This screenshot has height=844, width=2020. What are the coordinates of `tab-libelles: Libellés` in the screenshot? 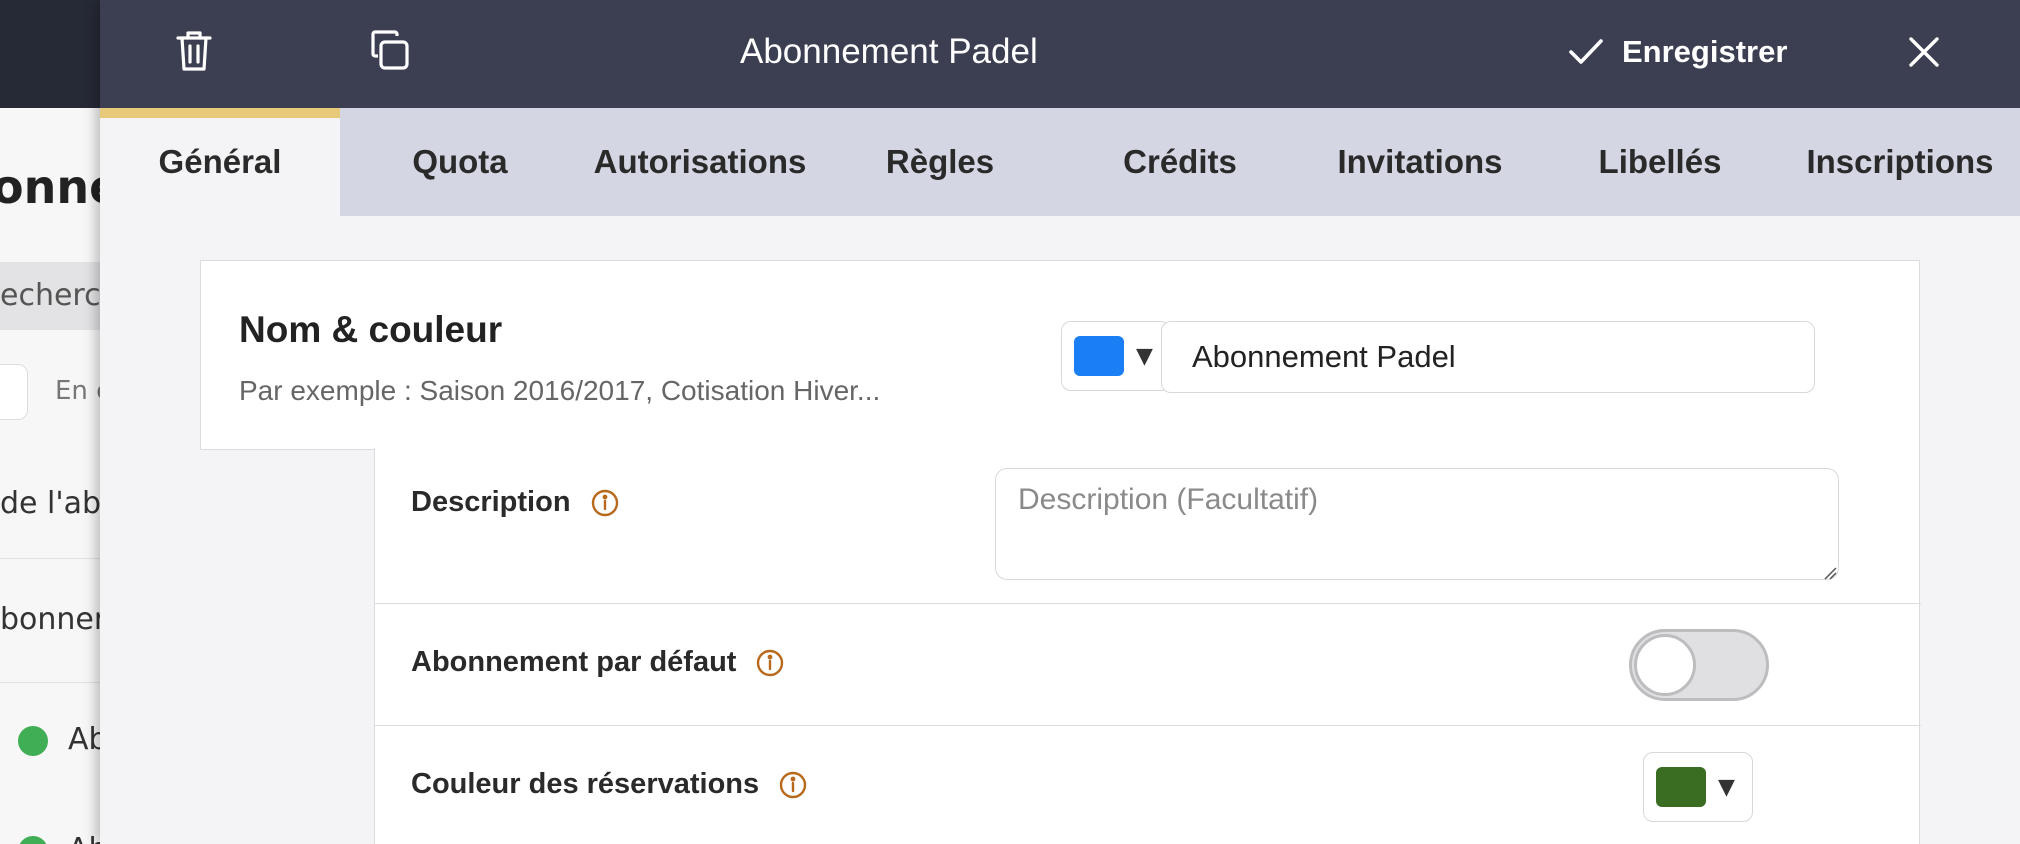 It's located at (1660, 162).